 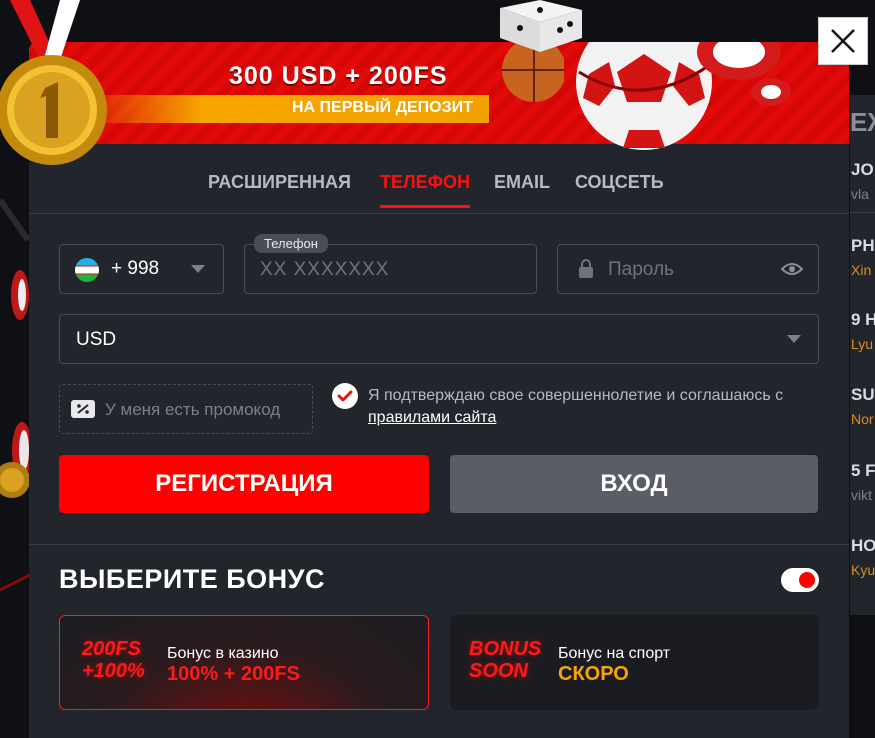 I want to click on banner-title: 300 USD + 200FS, so click(x=338, y=76).